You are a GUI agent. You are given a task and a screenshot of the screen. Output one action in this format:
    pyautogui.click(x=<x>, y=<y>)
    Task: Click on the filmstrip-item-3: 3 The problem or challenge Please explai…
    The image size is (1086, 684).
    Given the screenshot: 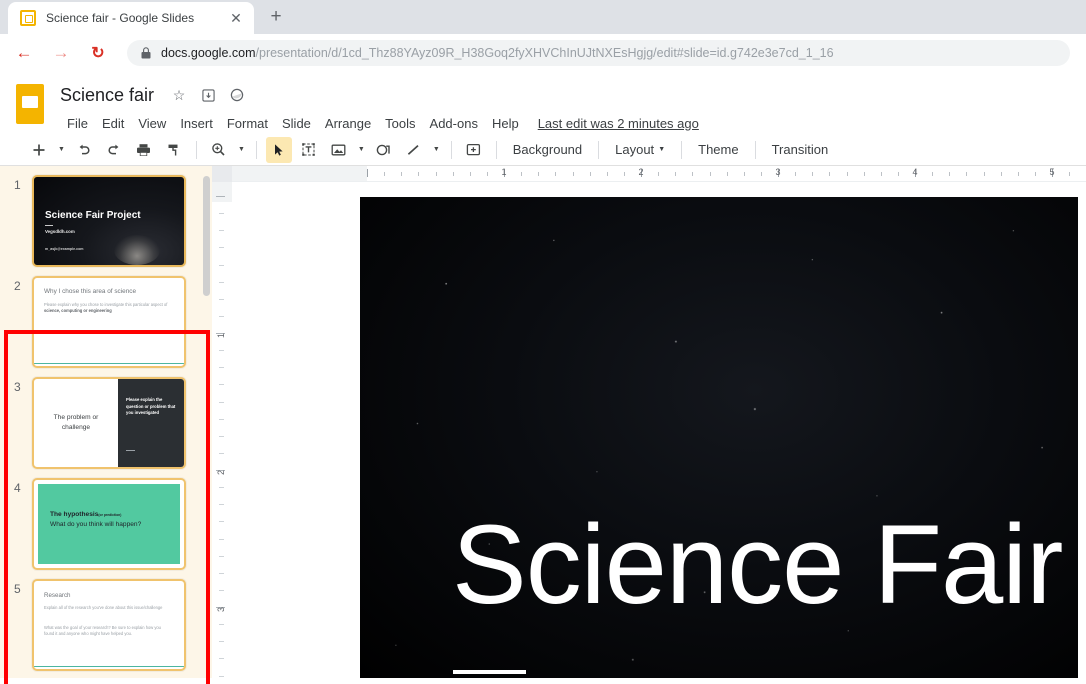 What is the action you would take?
    pyautogui.click(x=106, y=423)
    